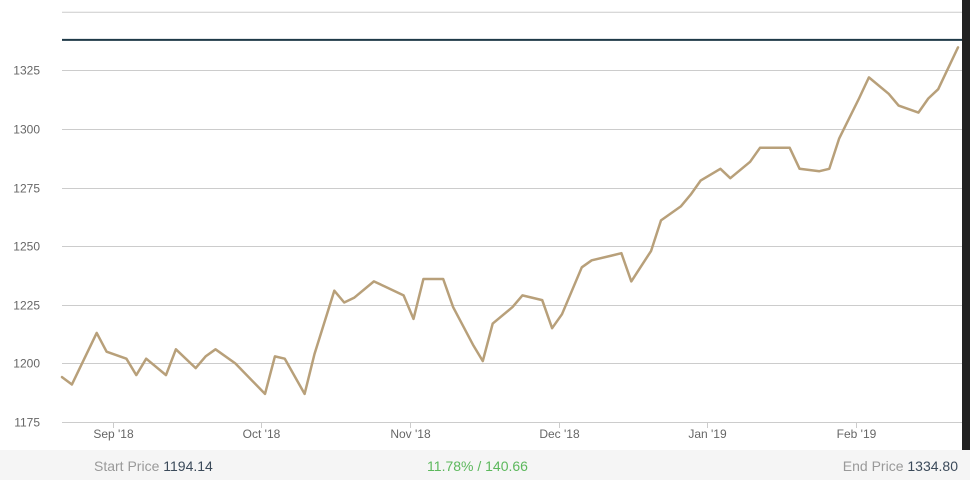 This screenshot has width=970, height=480. I want to click on x-tick-label-4: Jan '19, so click(707, 434).